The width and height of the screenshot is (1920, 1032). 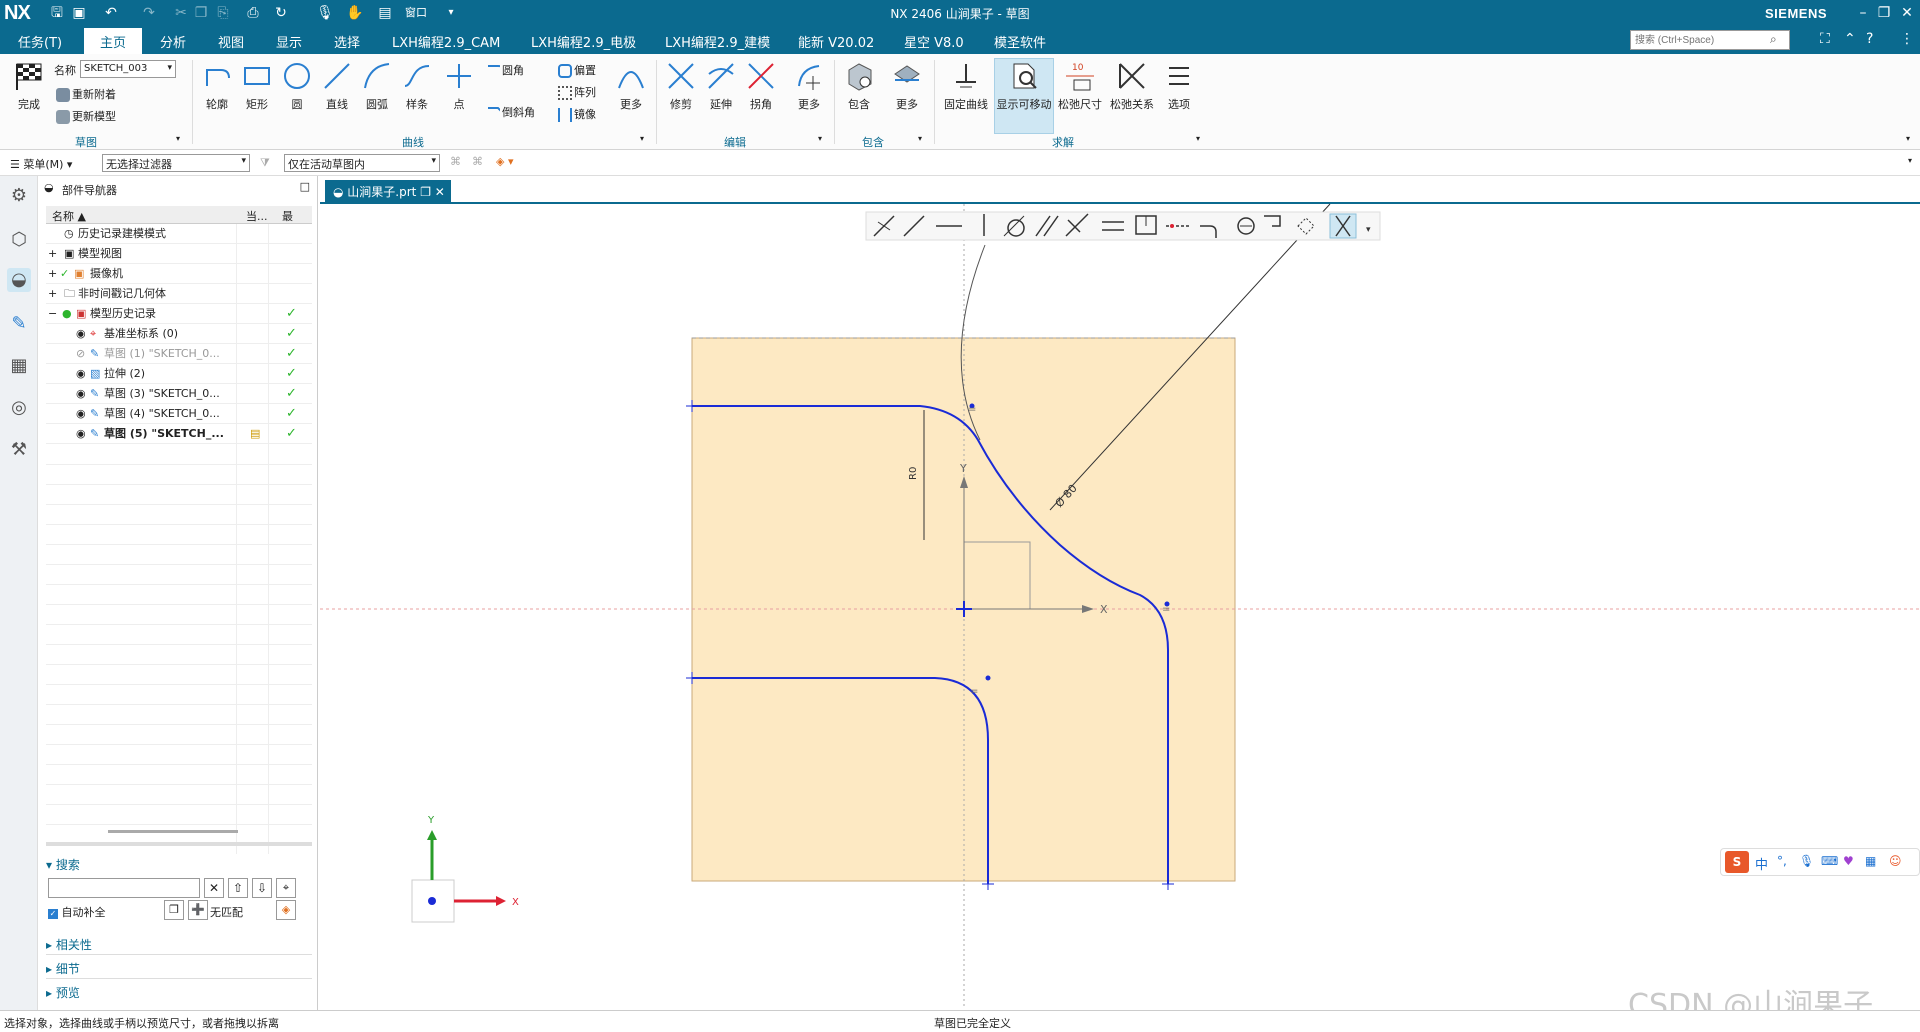 What do you see at coordinates (432, 901) in the screenshot?
I see `triad-origin` at bounding box center [432, 901].